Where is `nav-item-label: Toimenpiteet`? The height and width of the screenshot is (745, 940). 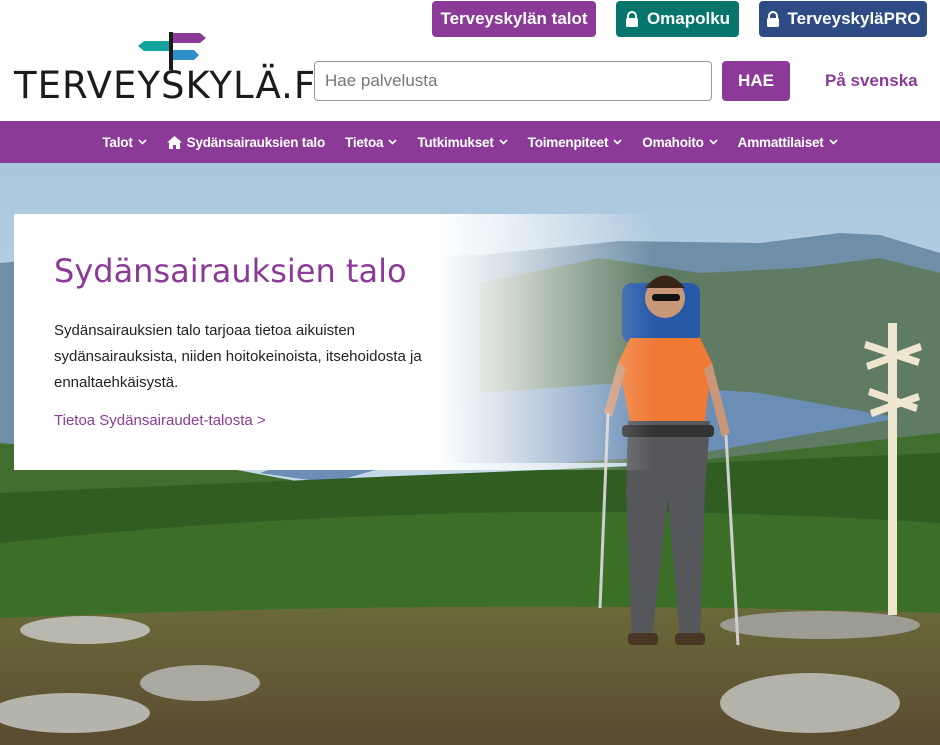
nav-item-label: Toimenpiteet is located at coordinates (568, 142).